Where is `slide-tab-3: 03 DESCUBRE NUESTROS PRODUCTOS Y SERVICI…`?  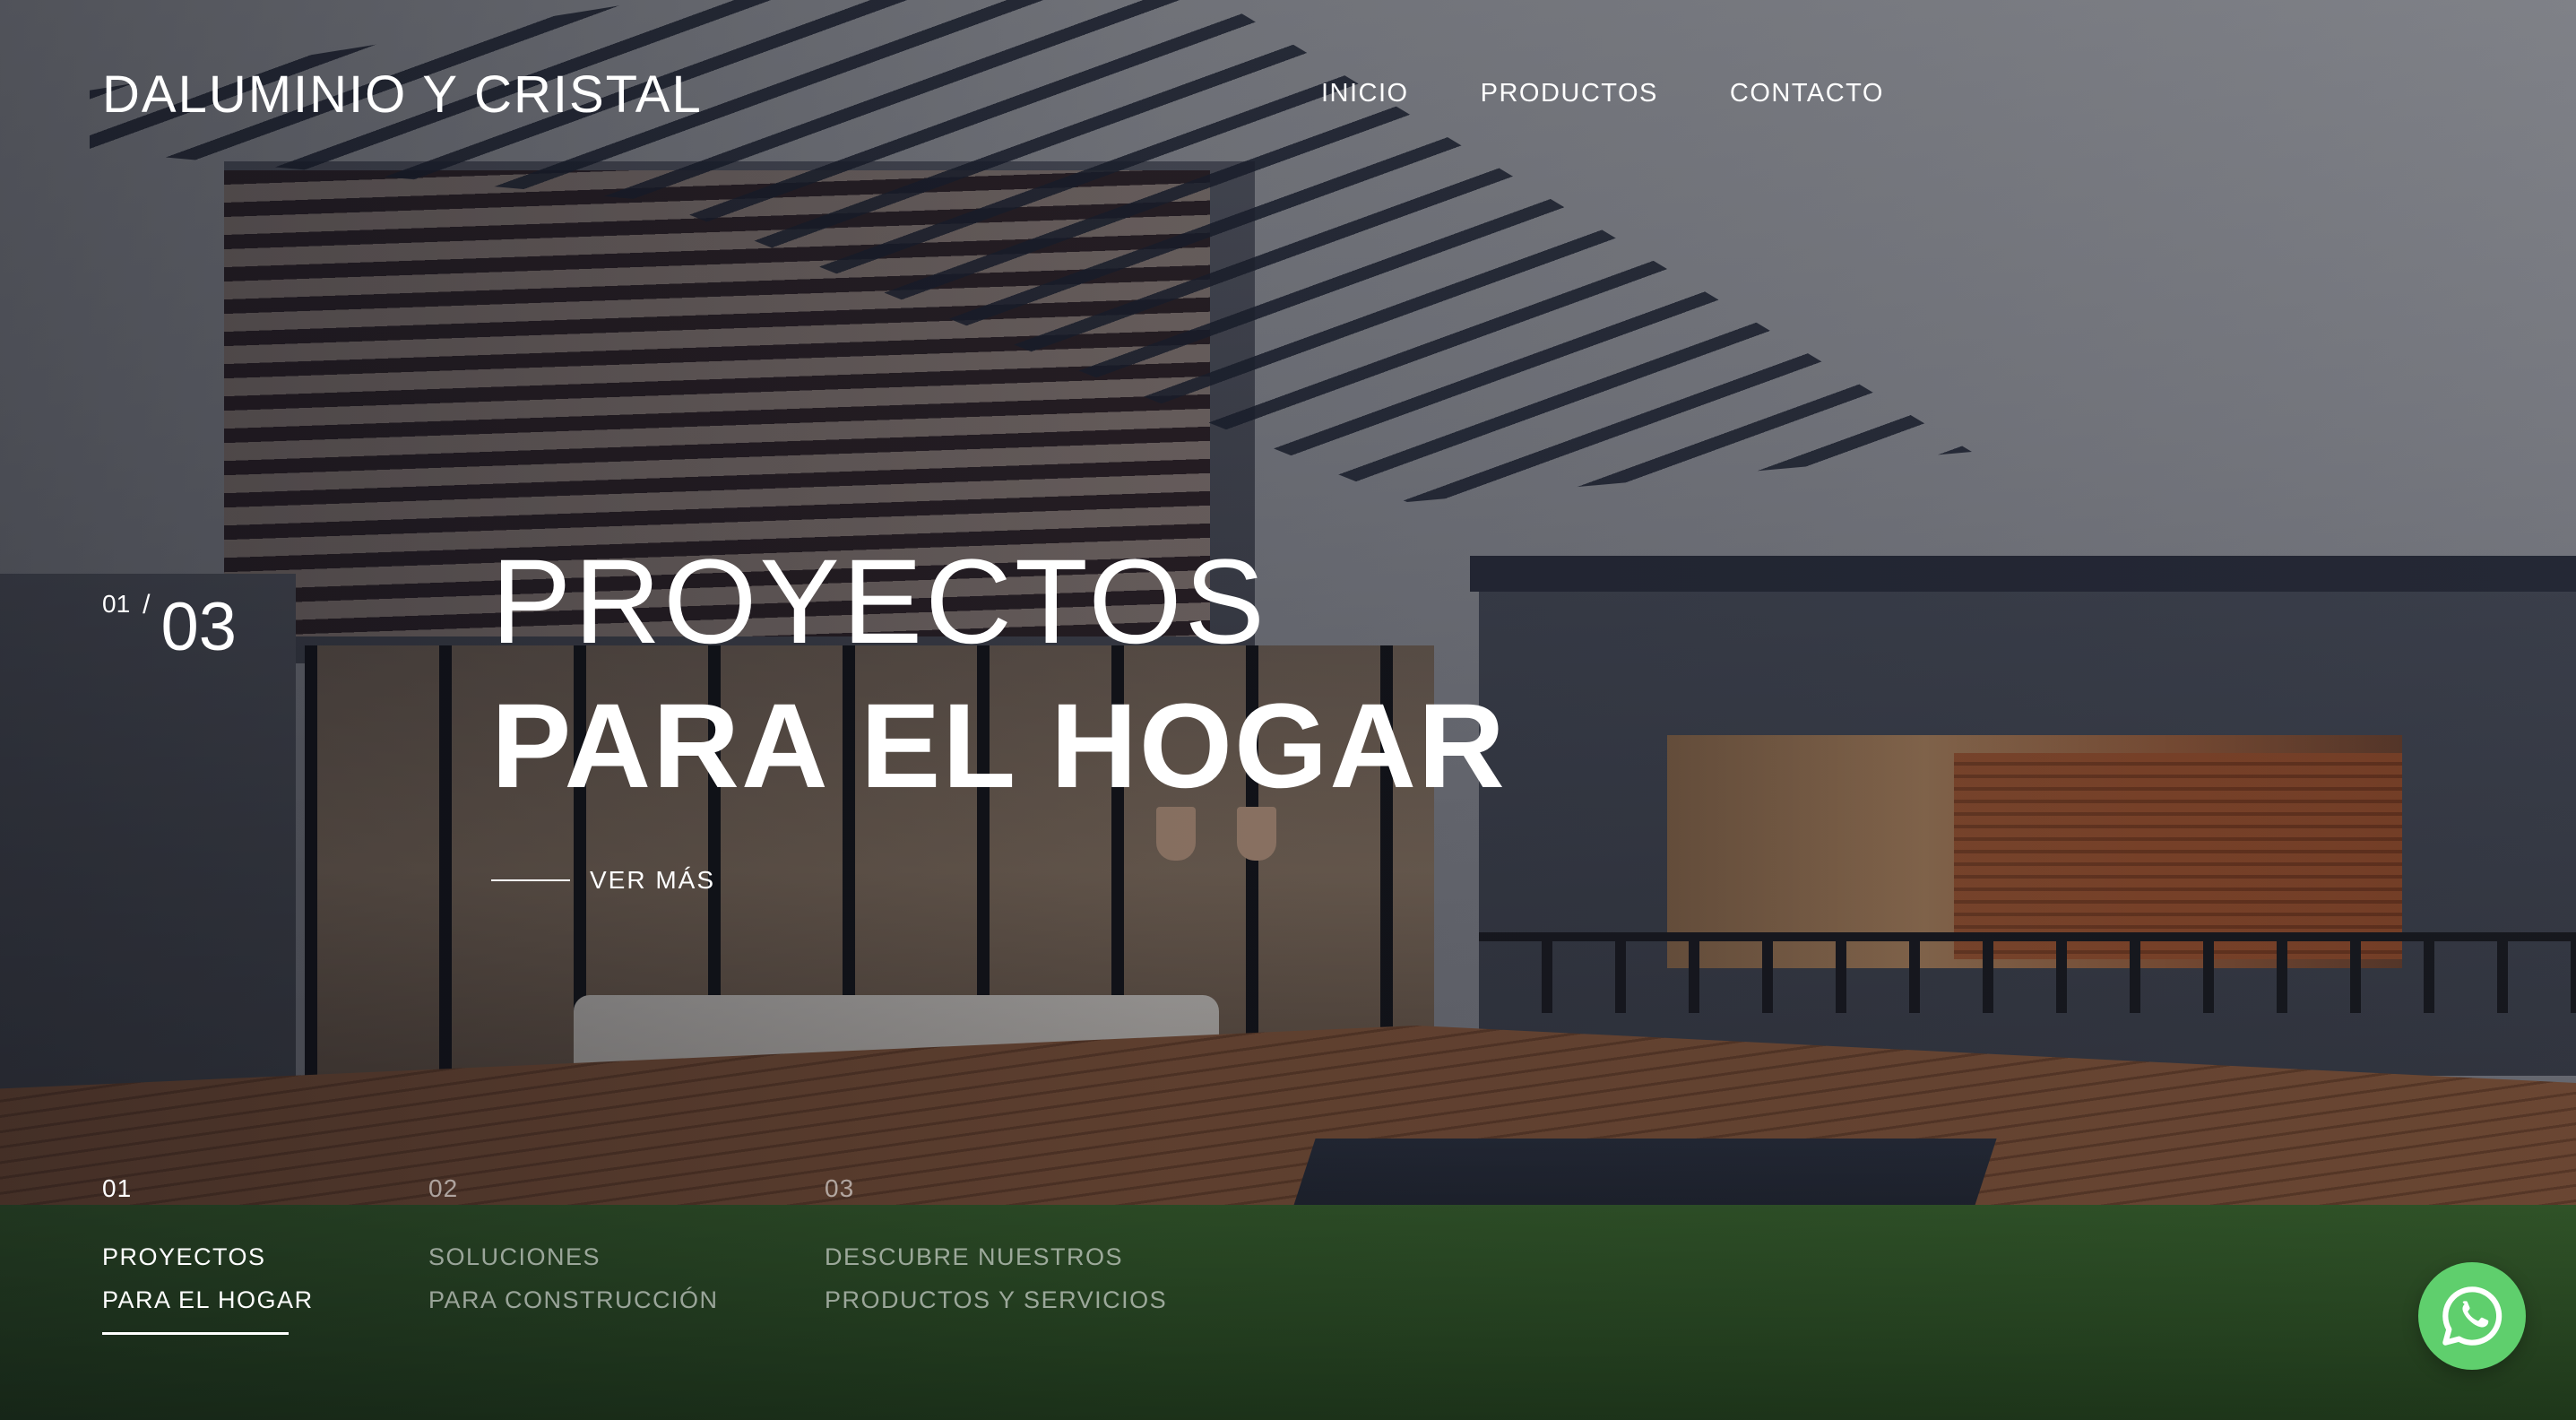
slide-tab-3: 03 DESCUBRE NUESTROS PRODUCTOS Y SERVICI… is located at coordinates (996, 1247).